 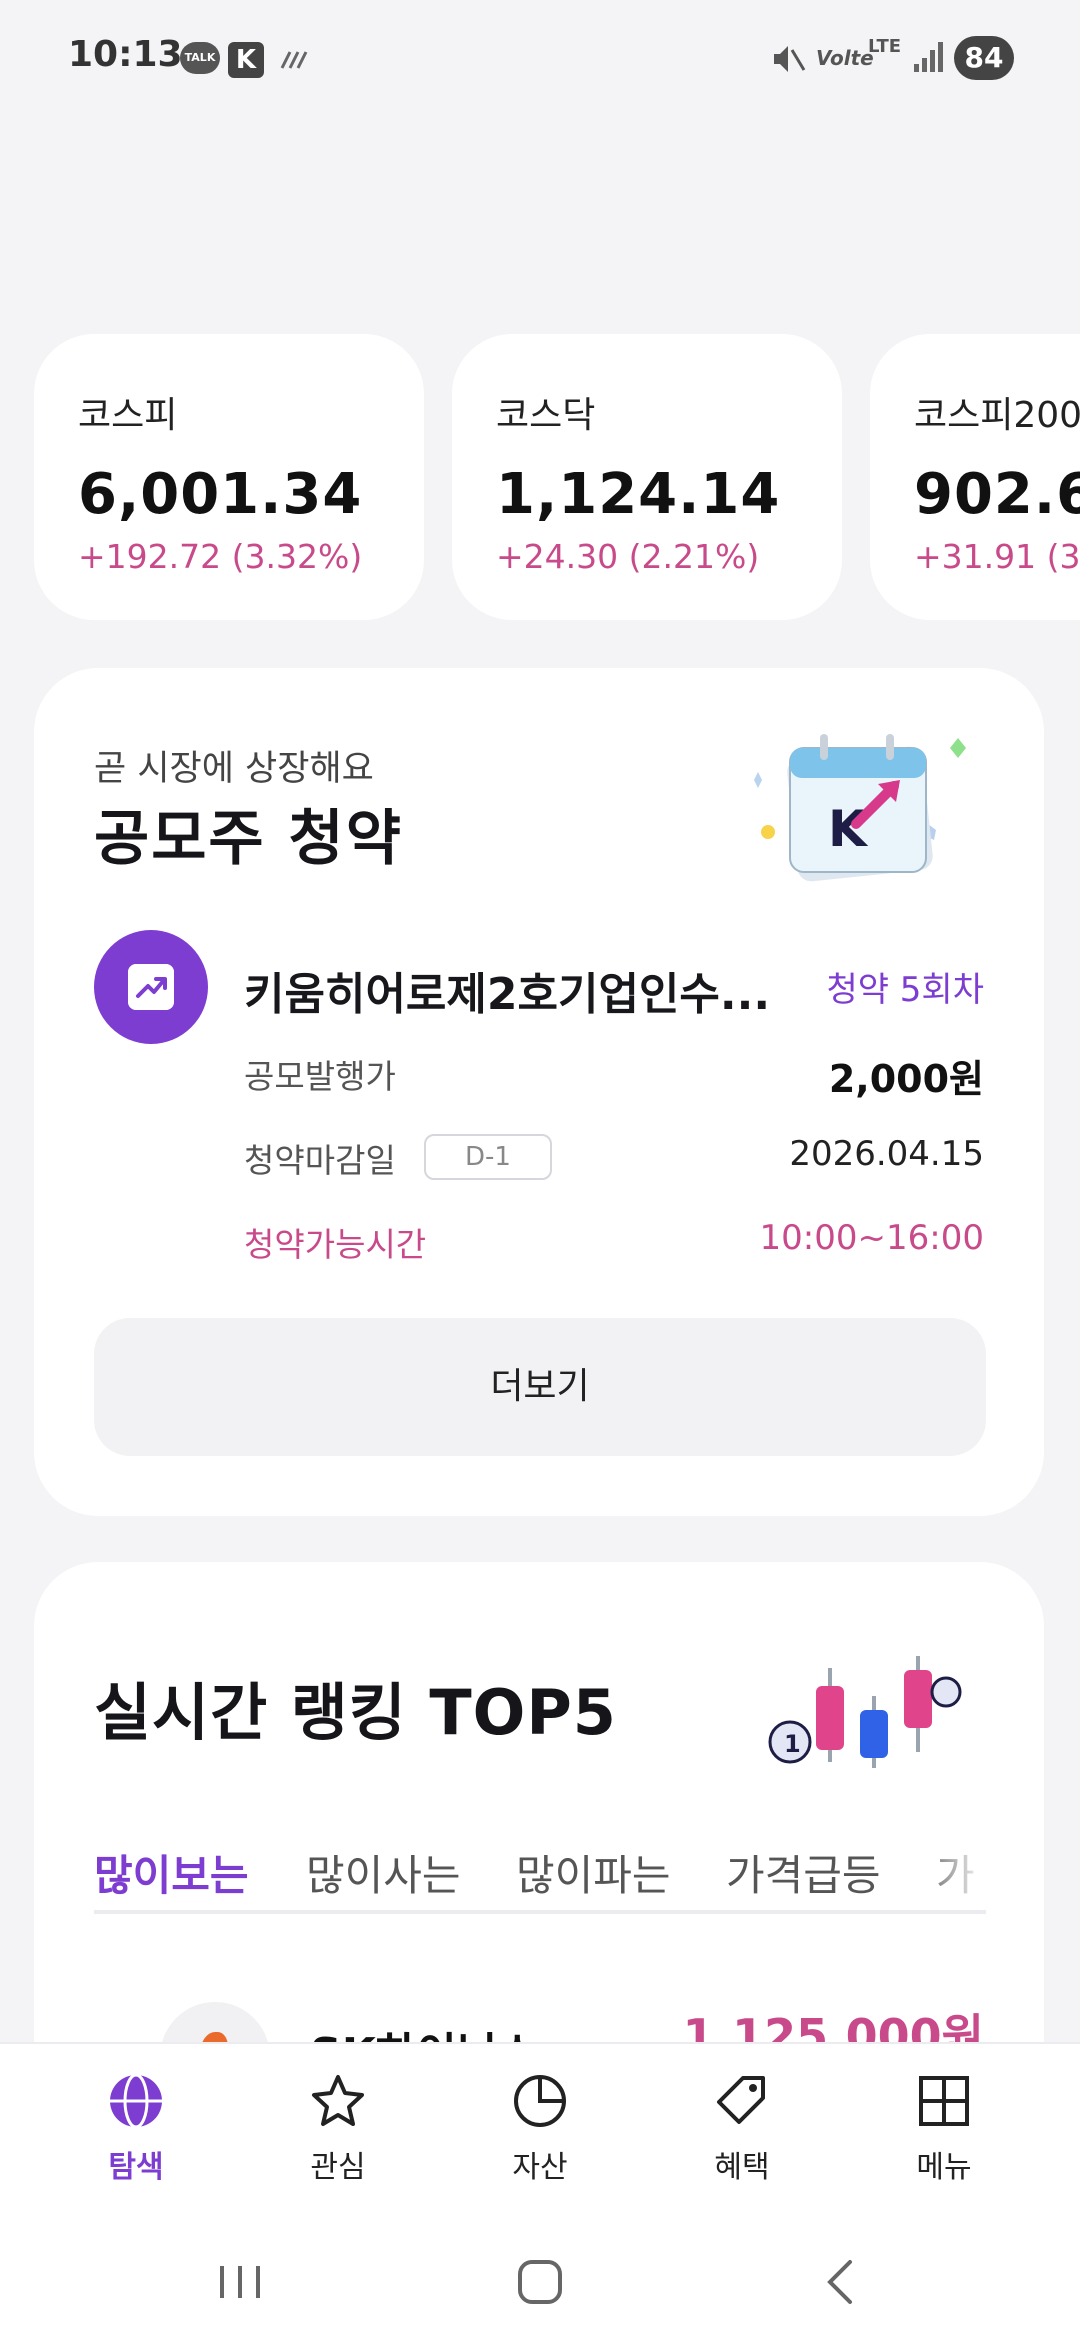 I want to click on home-icon, so click(x=540, y=2282).